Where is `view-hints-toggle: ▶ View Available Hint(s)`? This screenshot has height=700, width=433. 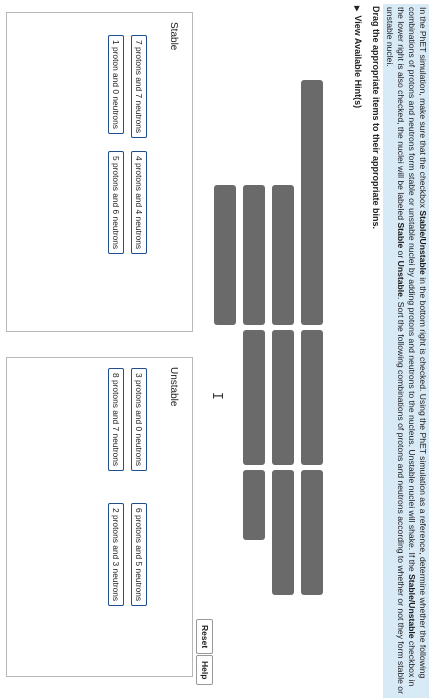
view-hints-toggle: ▶ View Available Hint(s) is located at coordinates (358, 57).